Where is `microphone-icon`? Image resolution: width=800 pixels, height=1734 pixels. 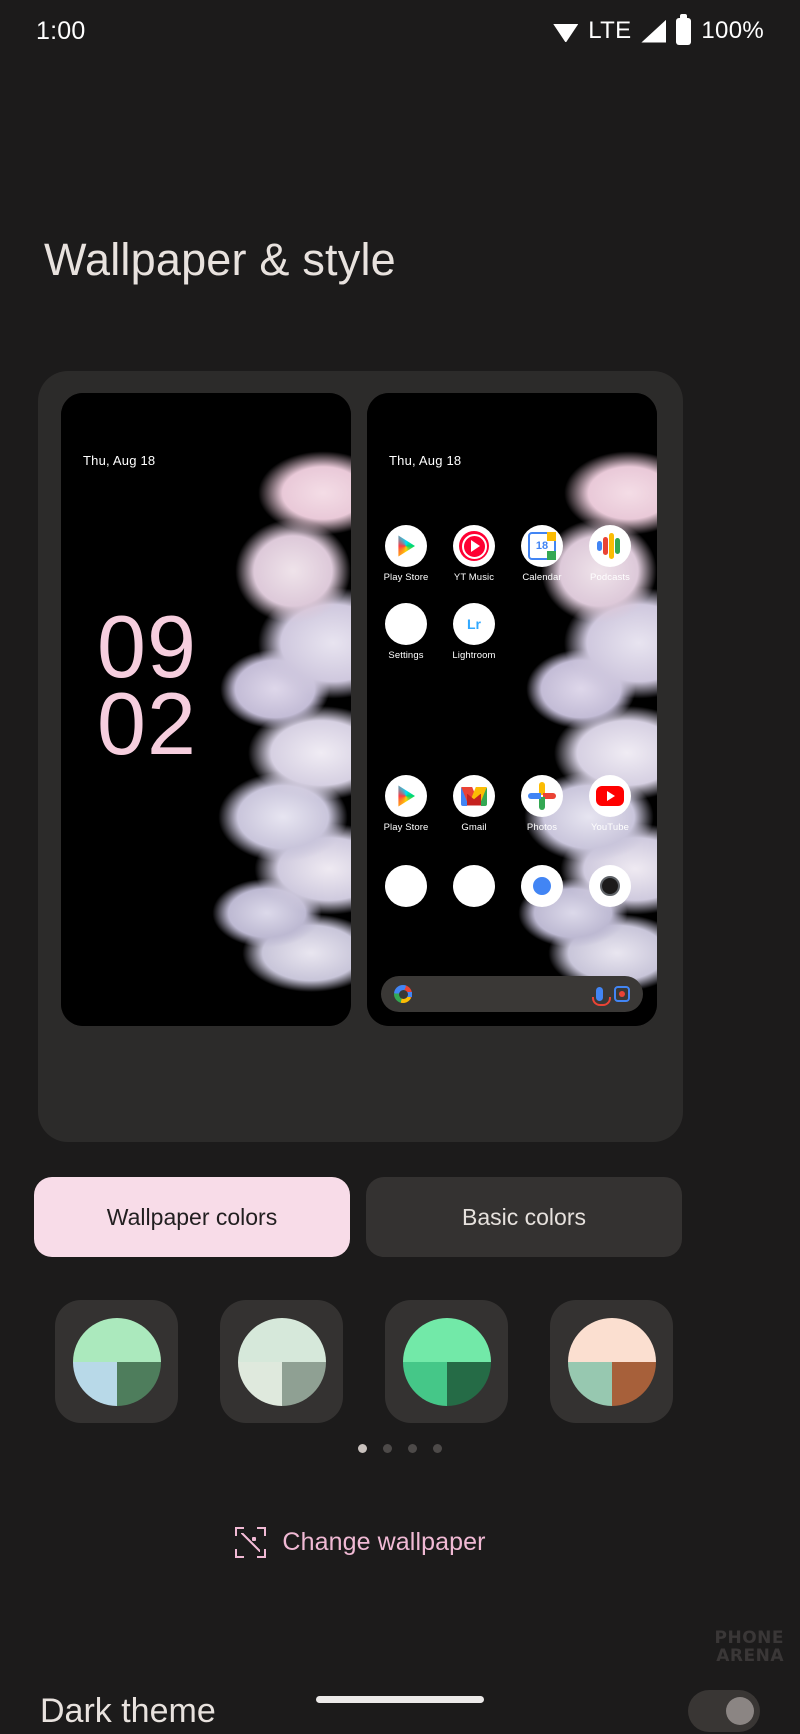 microphone-icon is located at coordinates (601, 996).